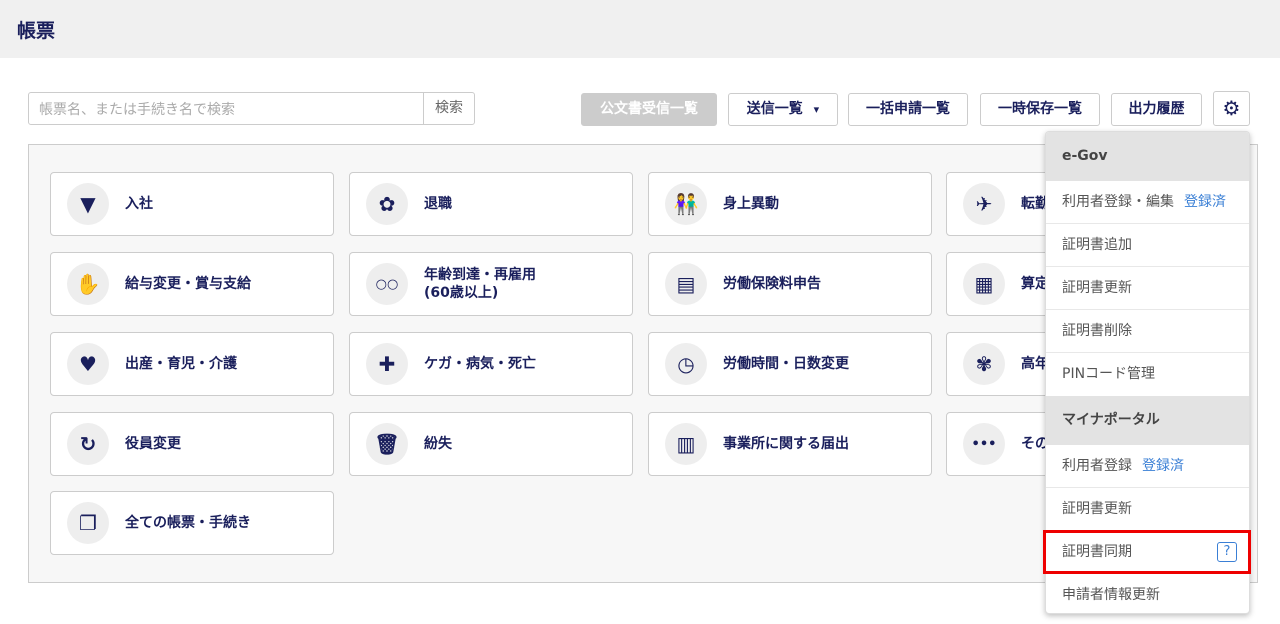 This screenshot has width=1280, height=624. What do you see at coordinates (387, 284) in the screenshot?
I see `glasses-icon: ○○` at bounding box center [387, 284].